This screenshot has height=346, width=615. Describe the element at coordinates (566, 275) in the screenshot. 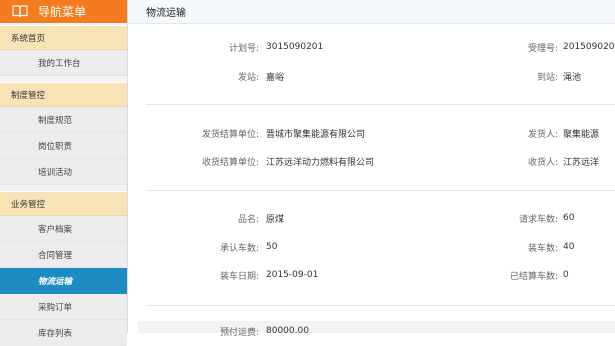

I see `settled-cars-value: 0` at that location.